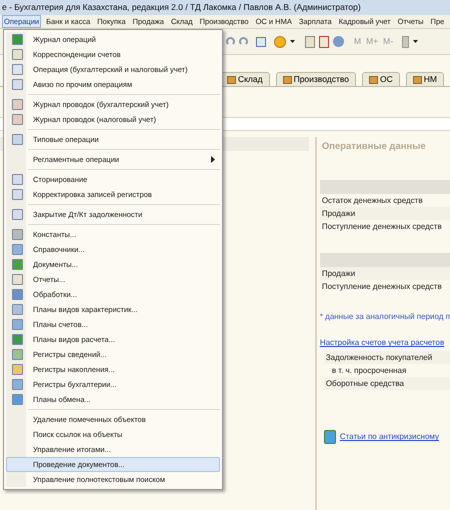  I want to click on footnote: * данные за аналогичный период п, so click(385, 317).